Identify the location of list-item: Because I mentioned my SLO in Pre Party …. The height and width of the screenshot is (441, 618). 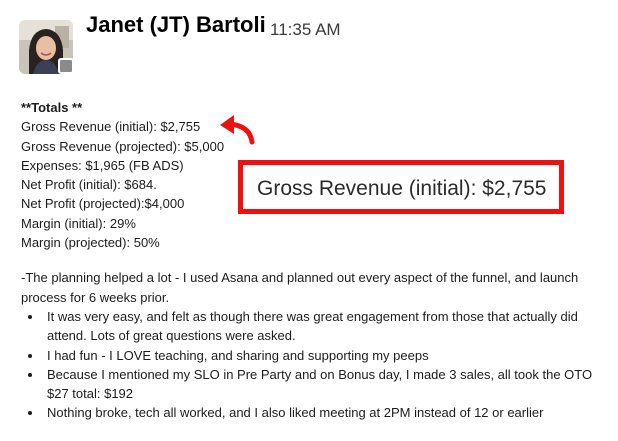
(327, 384).